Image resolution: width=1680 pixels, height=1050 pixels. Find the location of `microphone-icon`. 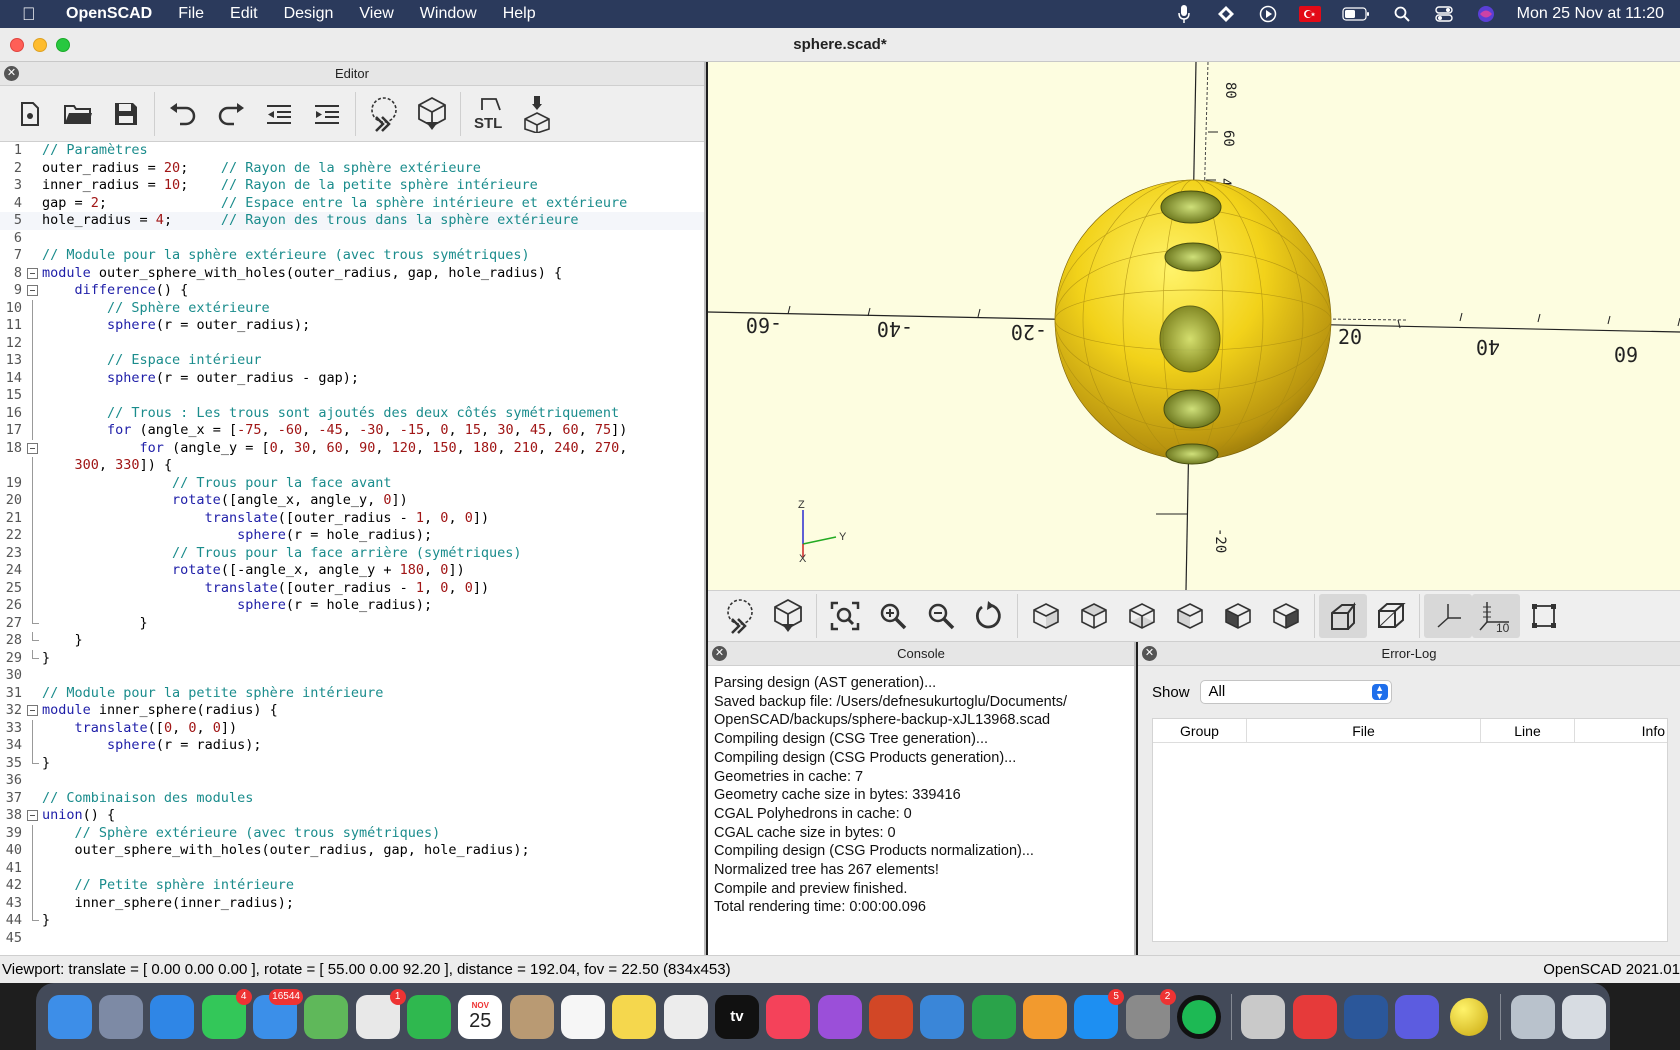

microphone-icon is located at coordinates (1184, 14).